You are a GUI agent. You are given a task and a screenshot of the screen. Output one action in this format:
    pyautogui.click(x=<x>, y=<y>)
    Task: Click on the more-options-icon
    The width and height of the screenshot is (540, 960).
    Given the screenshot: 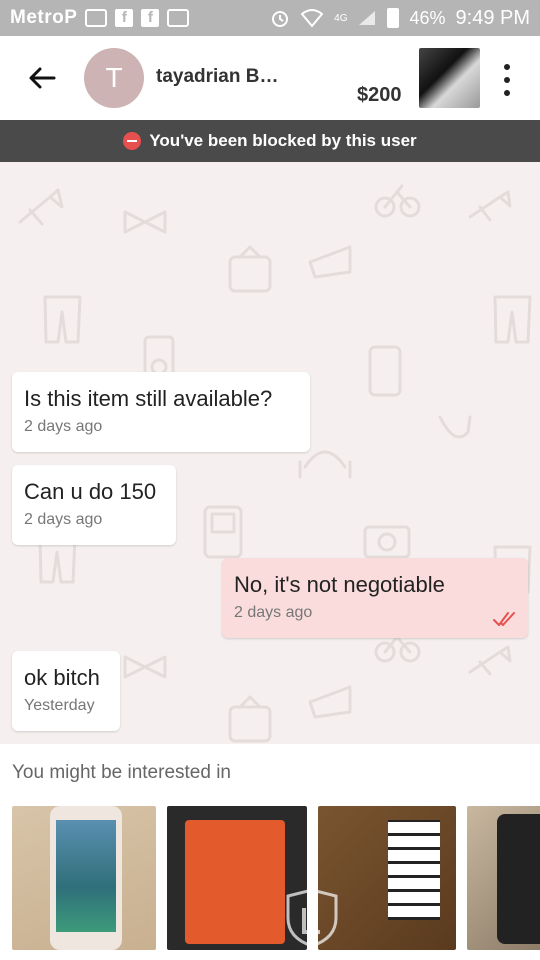 What is the action you would take?
    pyautogui.click(x=507, y=80)
    